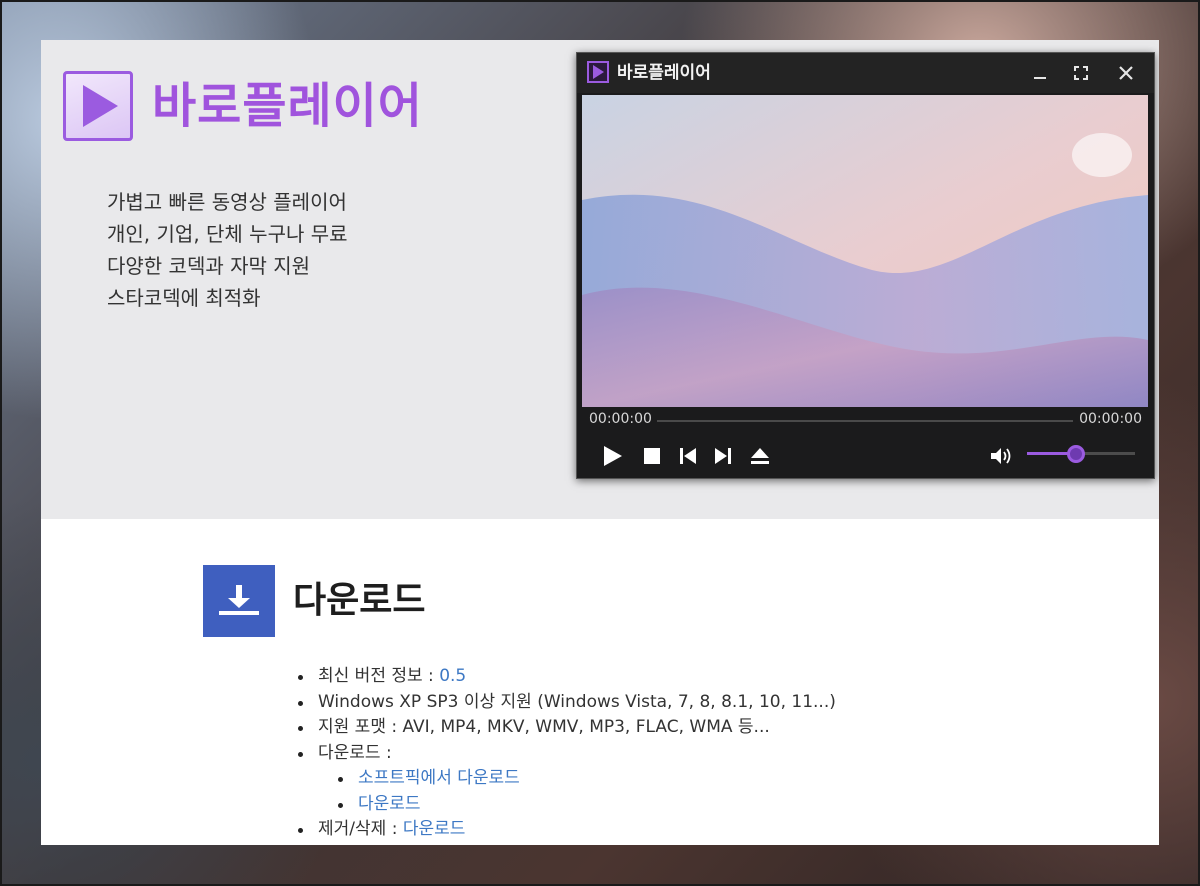  What do you see at coordinates (439, 778) in the screenshot?
I see `softpick-download-link: 소프트픽에서 다운로드` at bounding box center [439, 778].